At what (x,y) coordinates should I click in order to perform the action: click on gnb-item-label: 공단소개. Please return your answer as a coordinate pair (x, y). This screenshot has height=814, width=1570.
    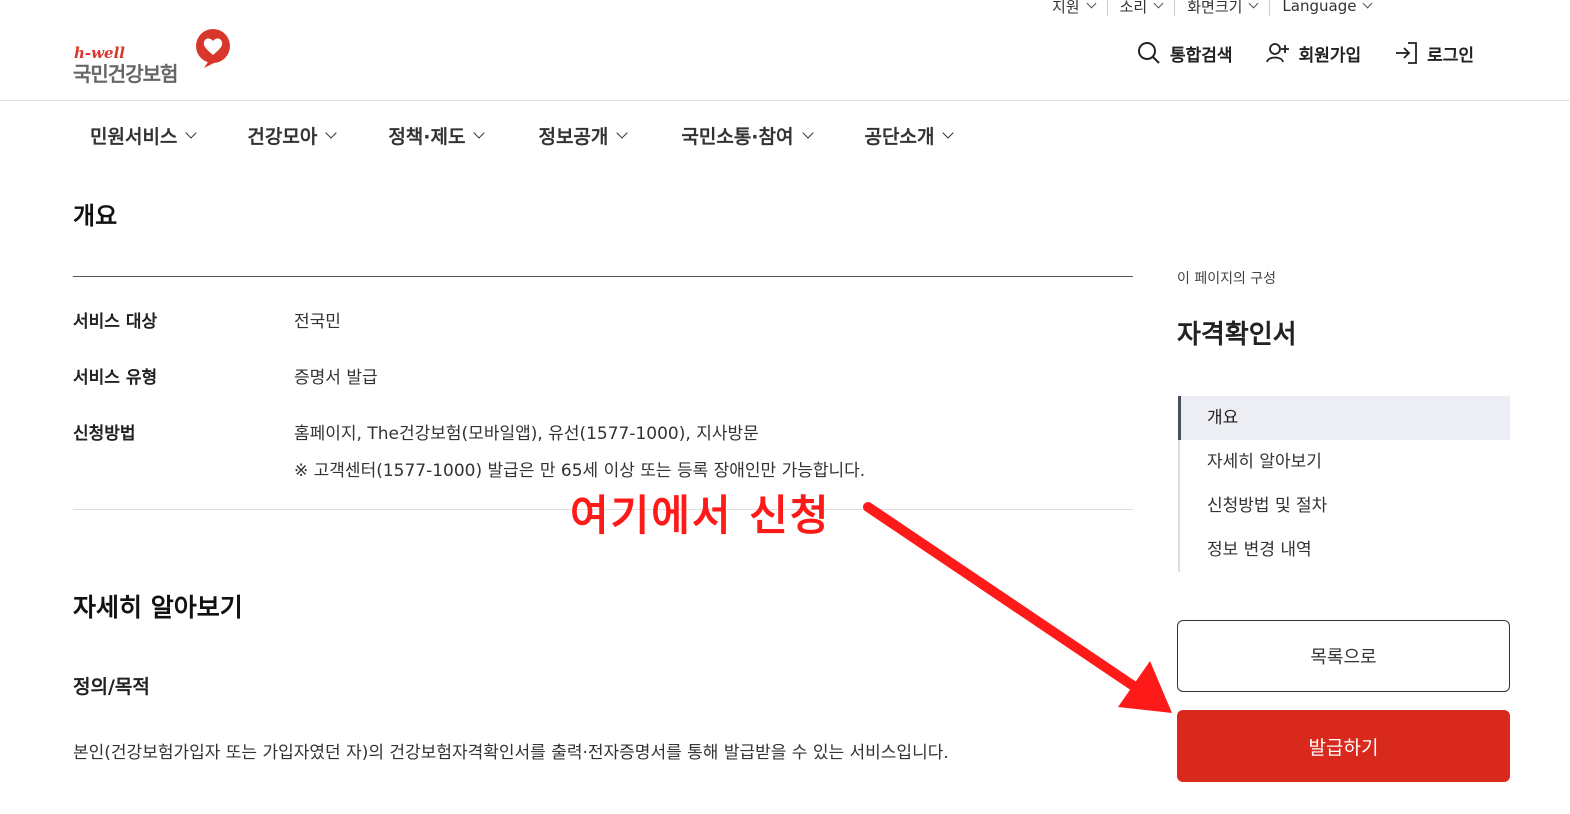
    Looking at the image, I should click on (899, 137).